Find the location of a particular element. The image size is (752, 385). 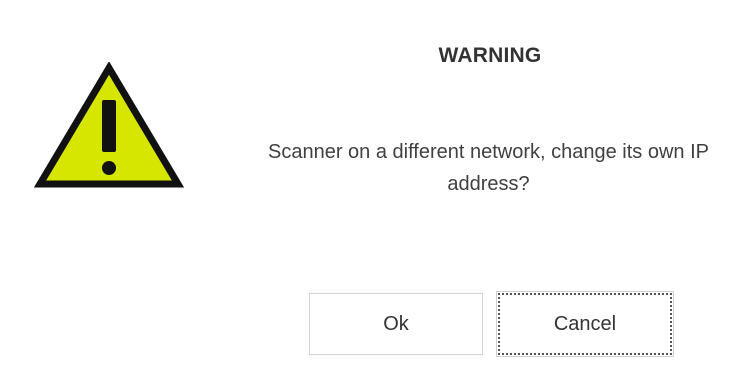

dialog-title: WARNING is located at coordinates (490, 55).